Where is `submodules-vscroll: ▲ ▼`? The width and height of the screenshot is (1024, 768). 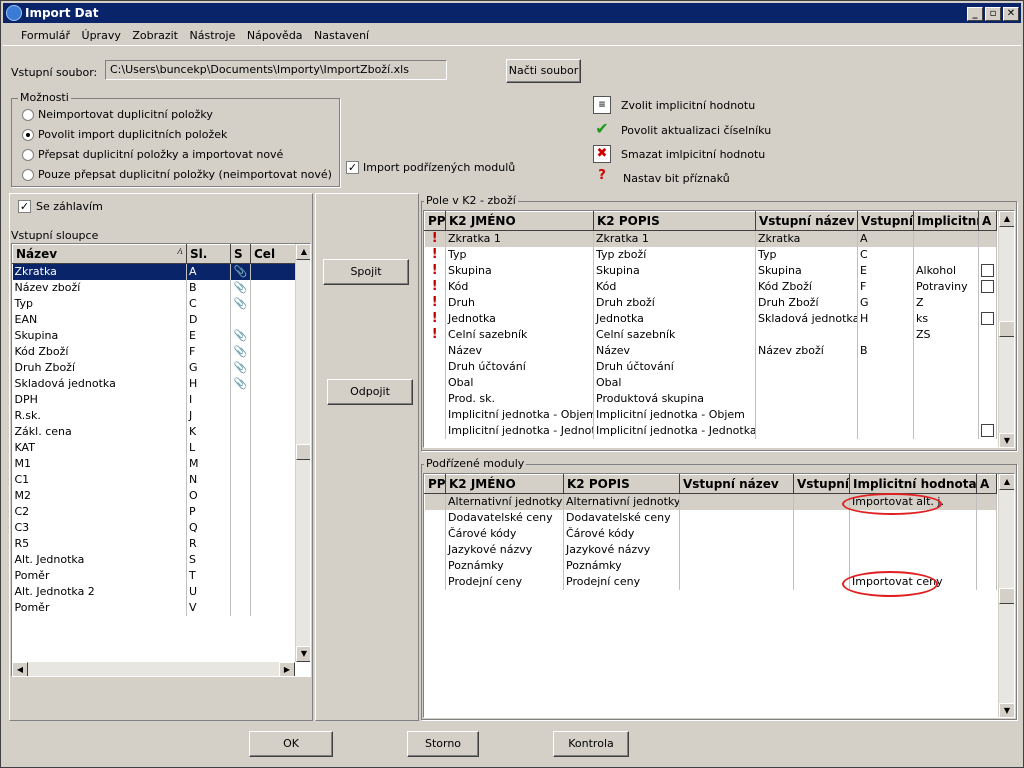
submodules-vscroll: ▲ ▼ is located at coordinates (1006, 595).